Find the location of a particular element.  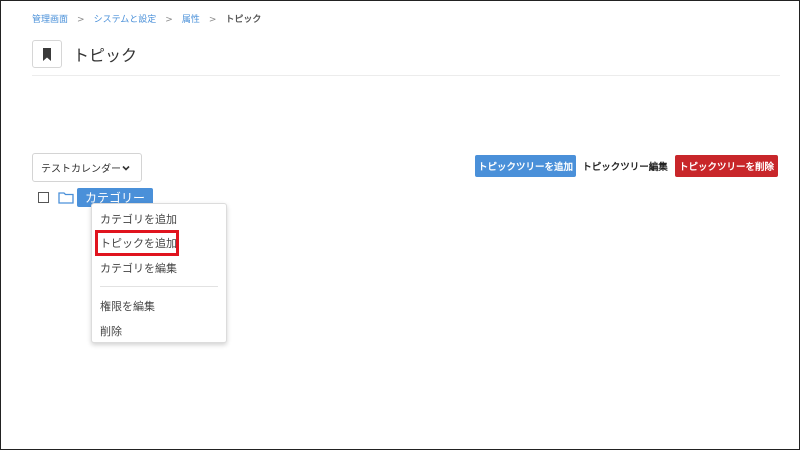

breadcrumb: 管理画面 > システムと設定 > 属性 > トピック is located at coordinates (146, 20).